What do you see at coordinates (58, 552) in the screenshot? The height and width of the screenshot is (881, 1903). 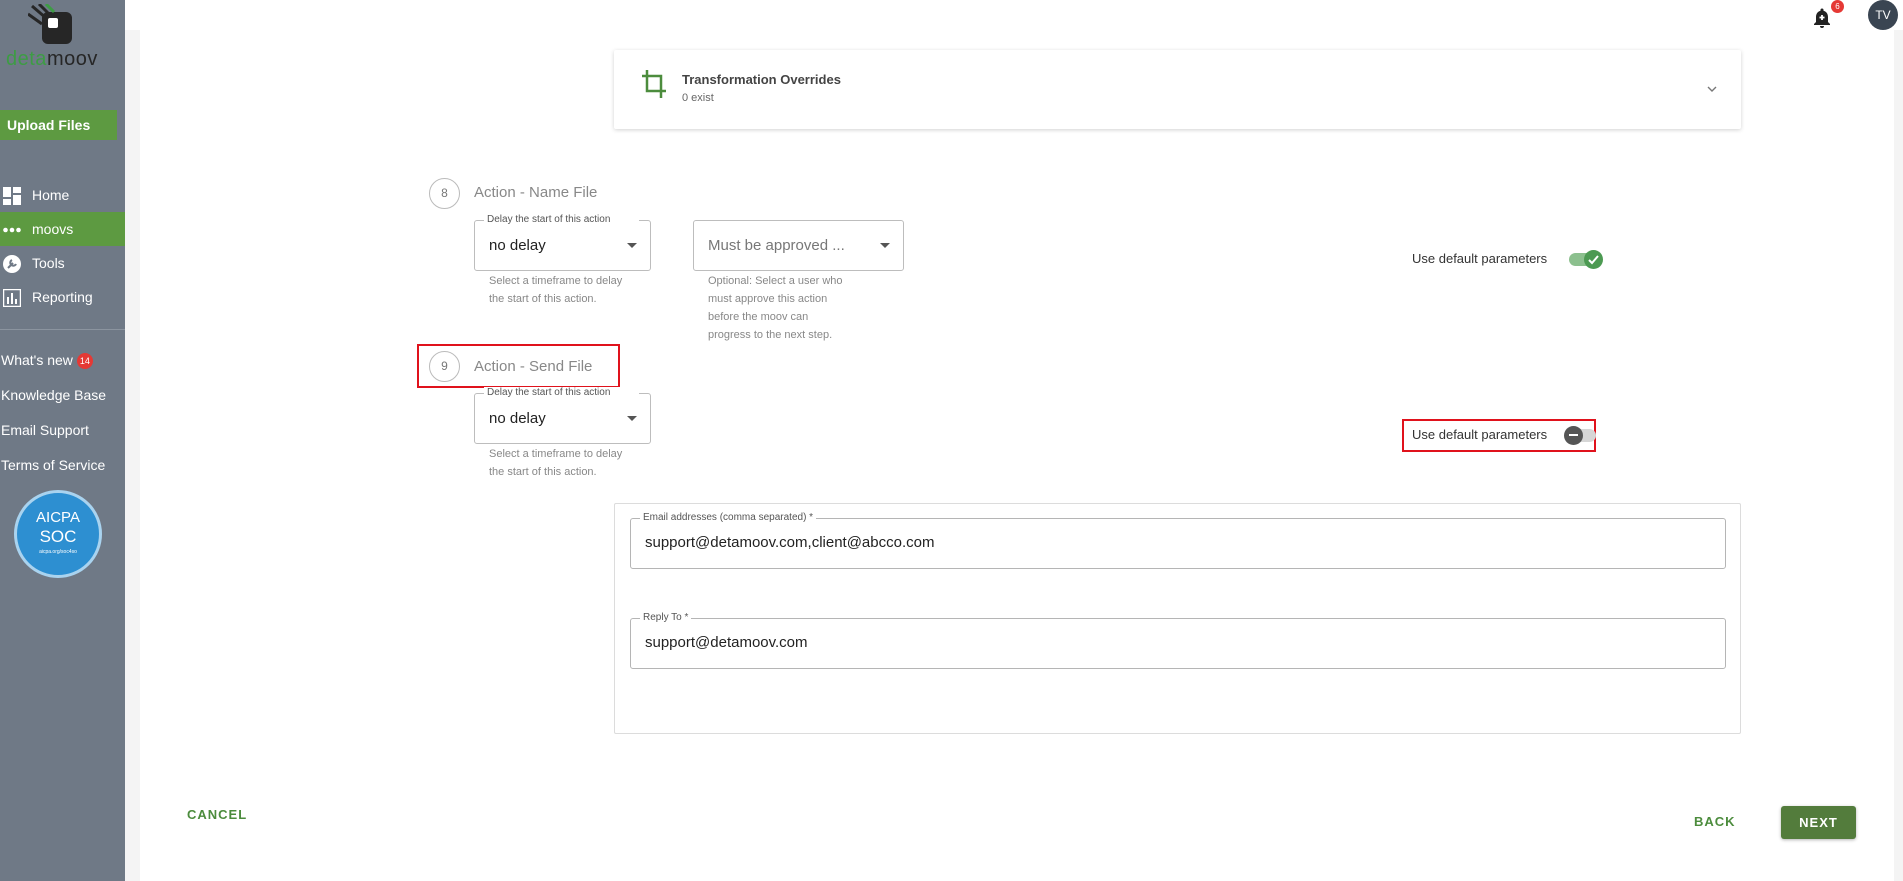 I see `soc-badge-line3: aicpa.org/soc4so` at bounding box center [58, 552].